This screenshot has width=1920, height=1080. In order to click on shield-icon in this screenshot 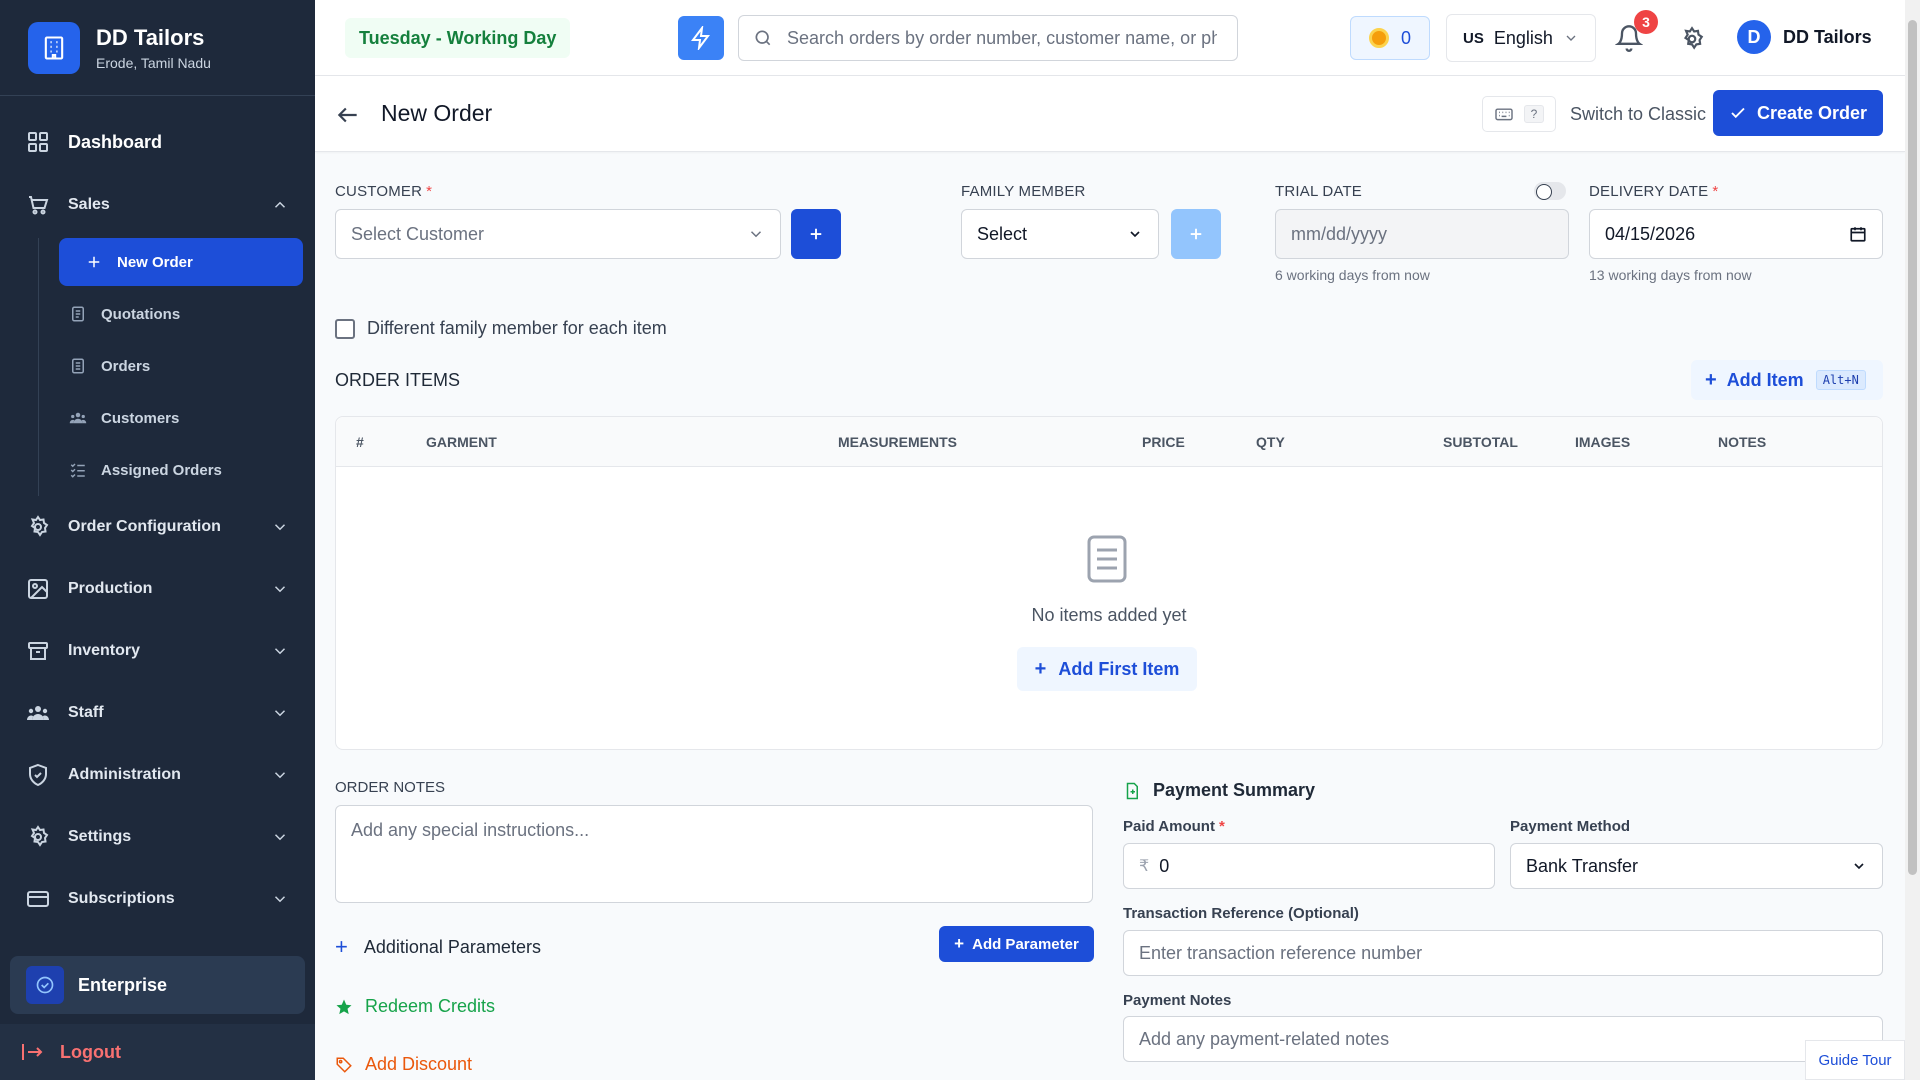, I will do `click(38, 775)`.